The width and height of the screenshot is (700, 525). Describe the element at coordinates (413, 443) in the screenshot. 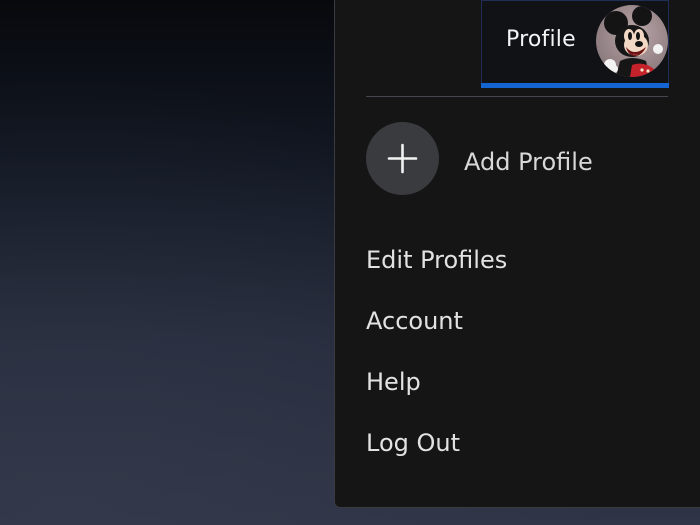

I see `log-out-link: Log Out` at that location.